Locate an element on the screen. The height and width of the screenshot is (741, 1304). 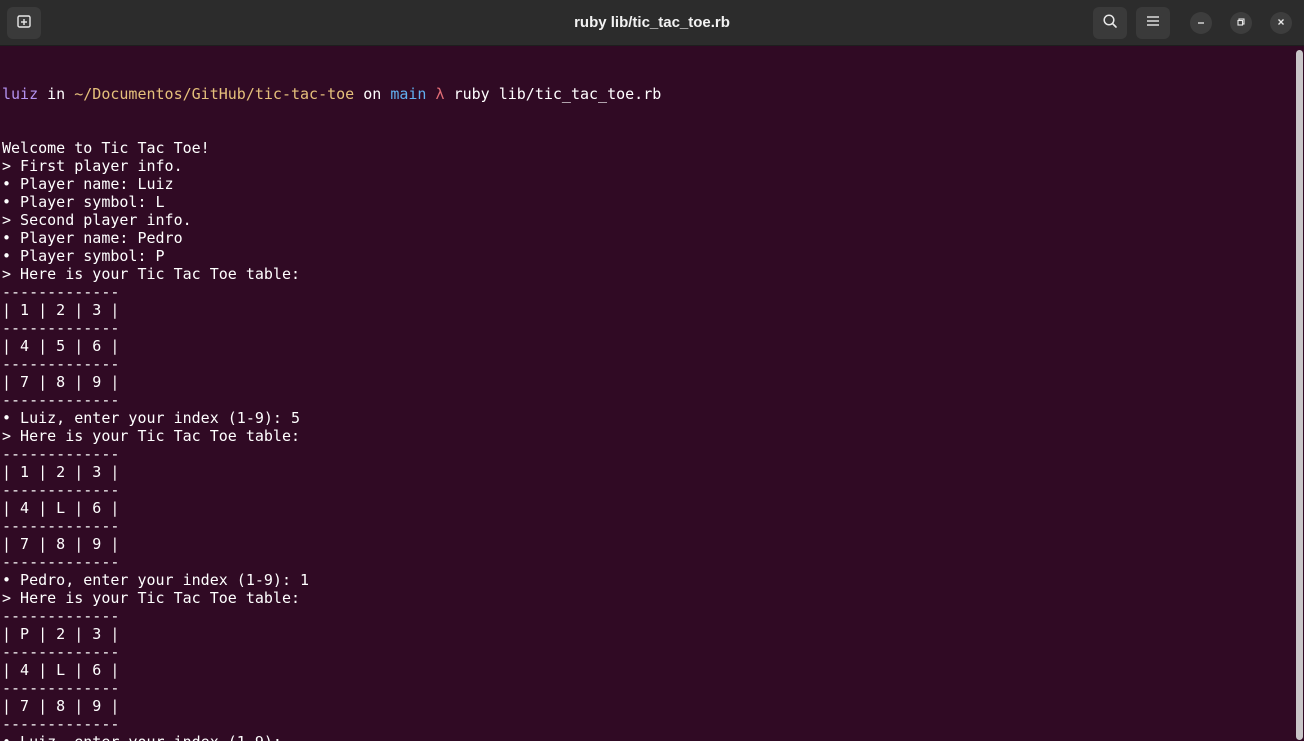
terminal-line: • Player name: Luiz is located at coordinates (88, 184).